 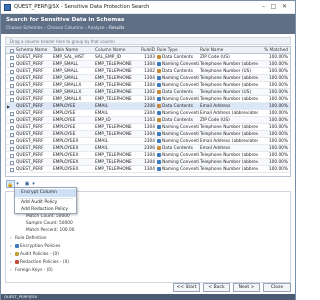 I want to click on tree-node: › Redaction Policies - (0), so click(x=39, y=262).